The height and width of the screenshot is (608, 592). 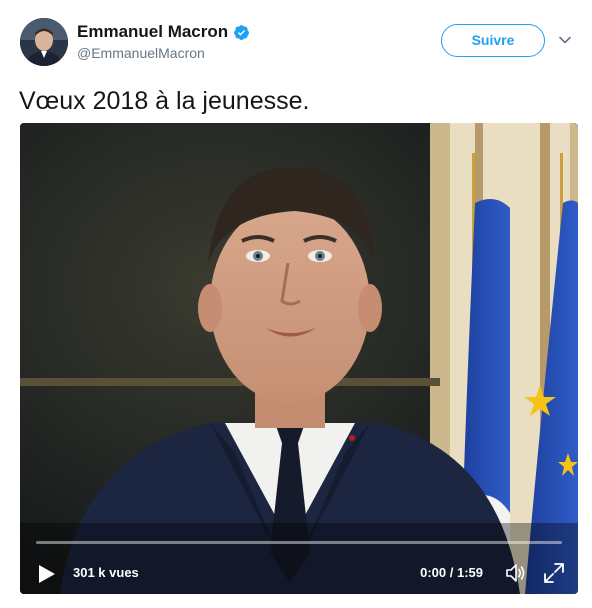 What do you see at coordinates (44, 42) in the screenshot?
I see `avatar` at bounding box center [44, 42].